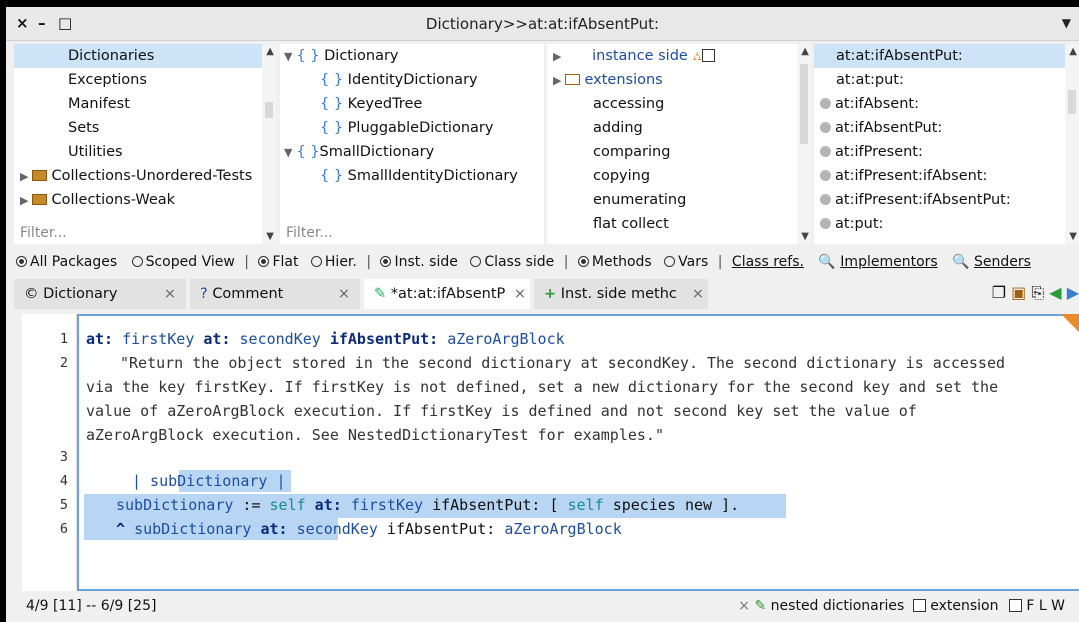  What do you see at coordinates (269, 144) in the screenshot?
I see `package-scrollbar: ▲ ▼` at bounding box center [269, 144].